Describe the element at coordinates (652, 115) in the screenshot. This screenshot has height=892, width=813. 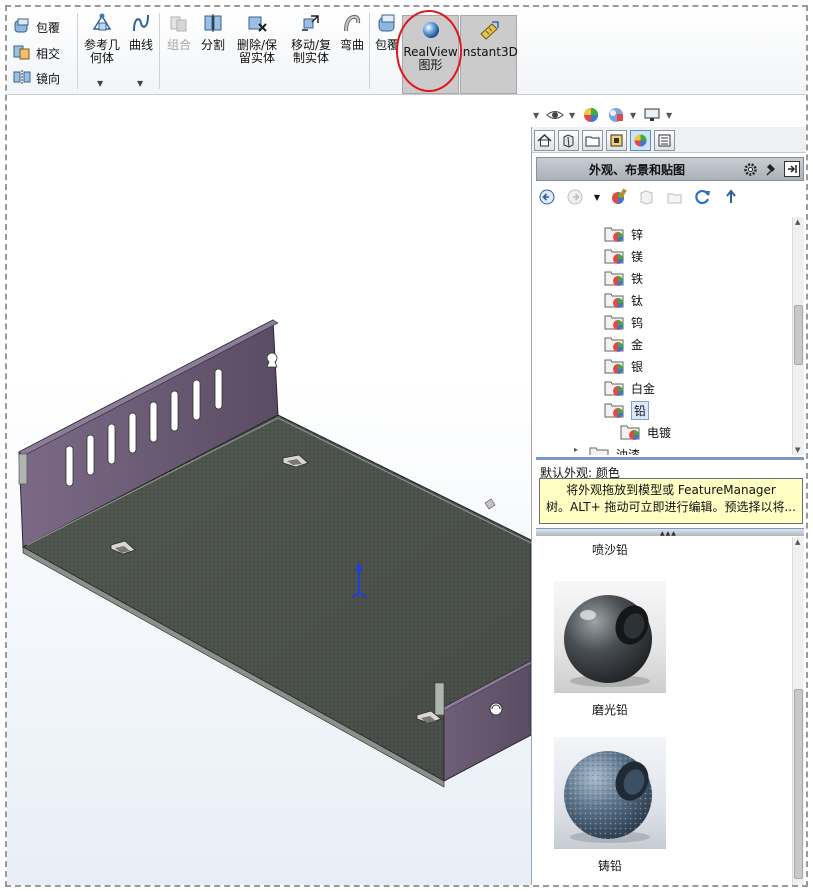
I see `monitor-icon` at that location.